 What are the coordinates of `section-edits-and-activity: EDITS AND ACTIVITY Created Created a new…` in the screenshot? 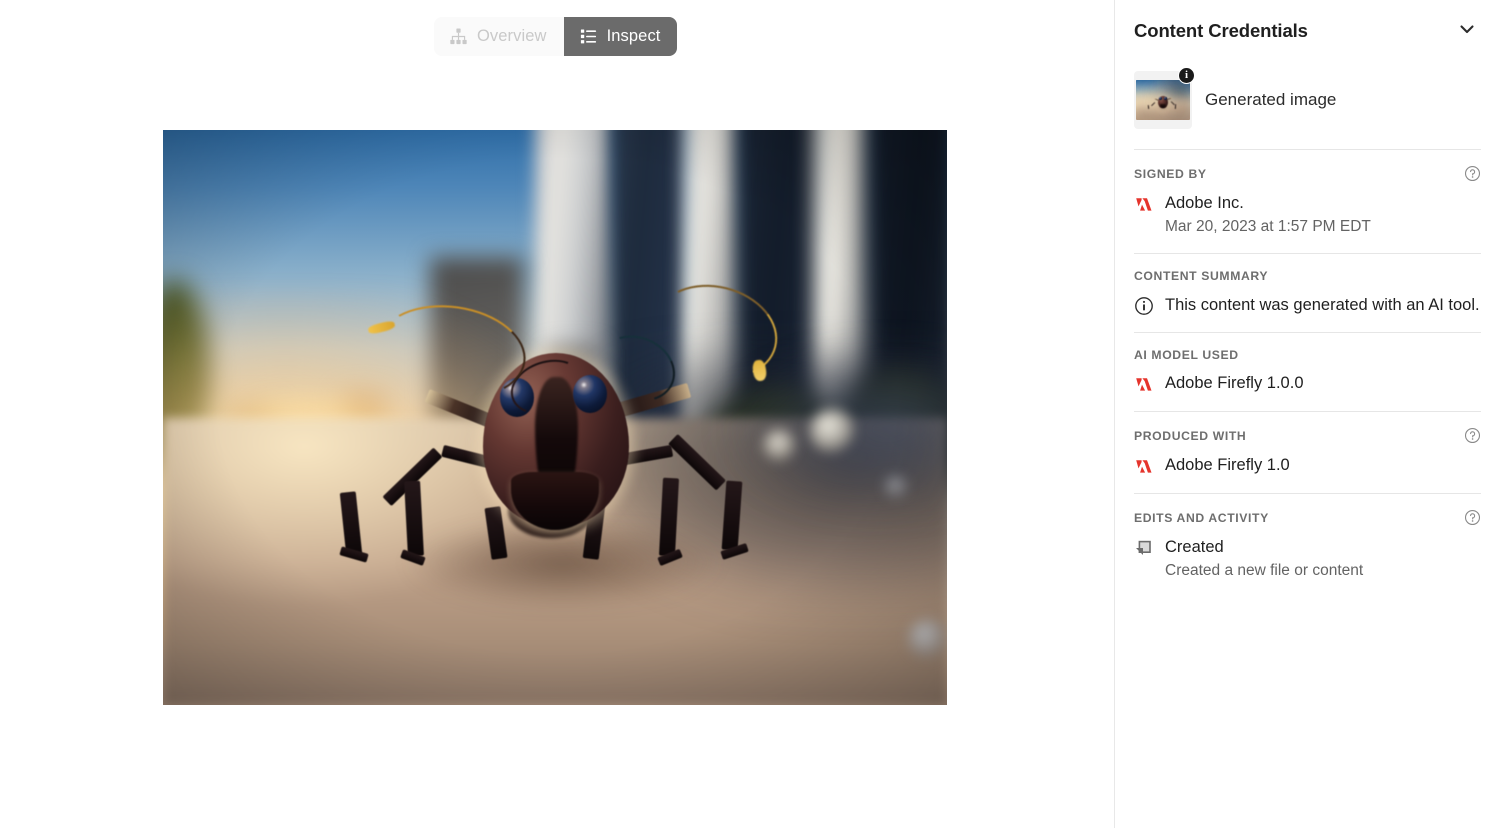 It's located at (1307, 545).